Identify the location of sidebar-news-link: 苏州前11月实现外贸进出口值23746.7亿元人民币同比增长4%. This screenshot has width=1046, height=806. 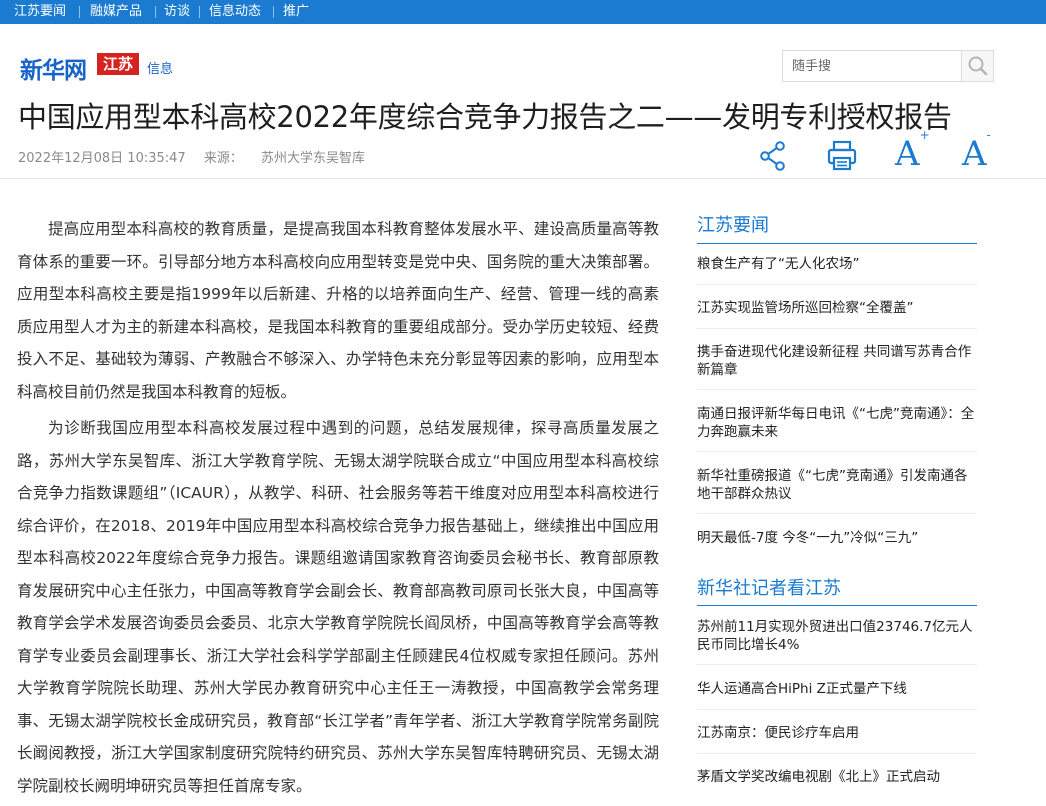
(838, 636).